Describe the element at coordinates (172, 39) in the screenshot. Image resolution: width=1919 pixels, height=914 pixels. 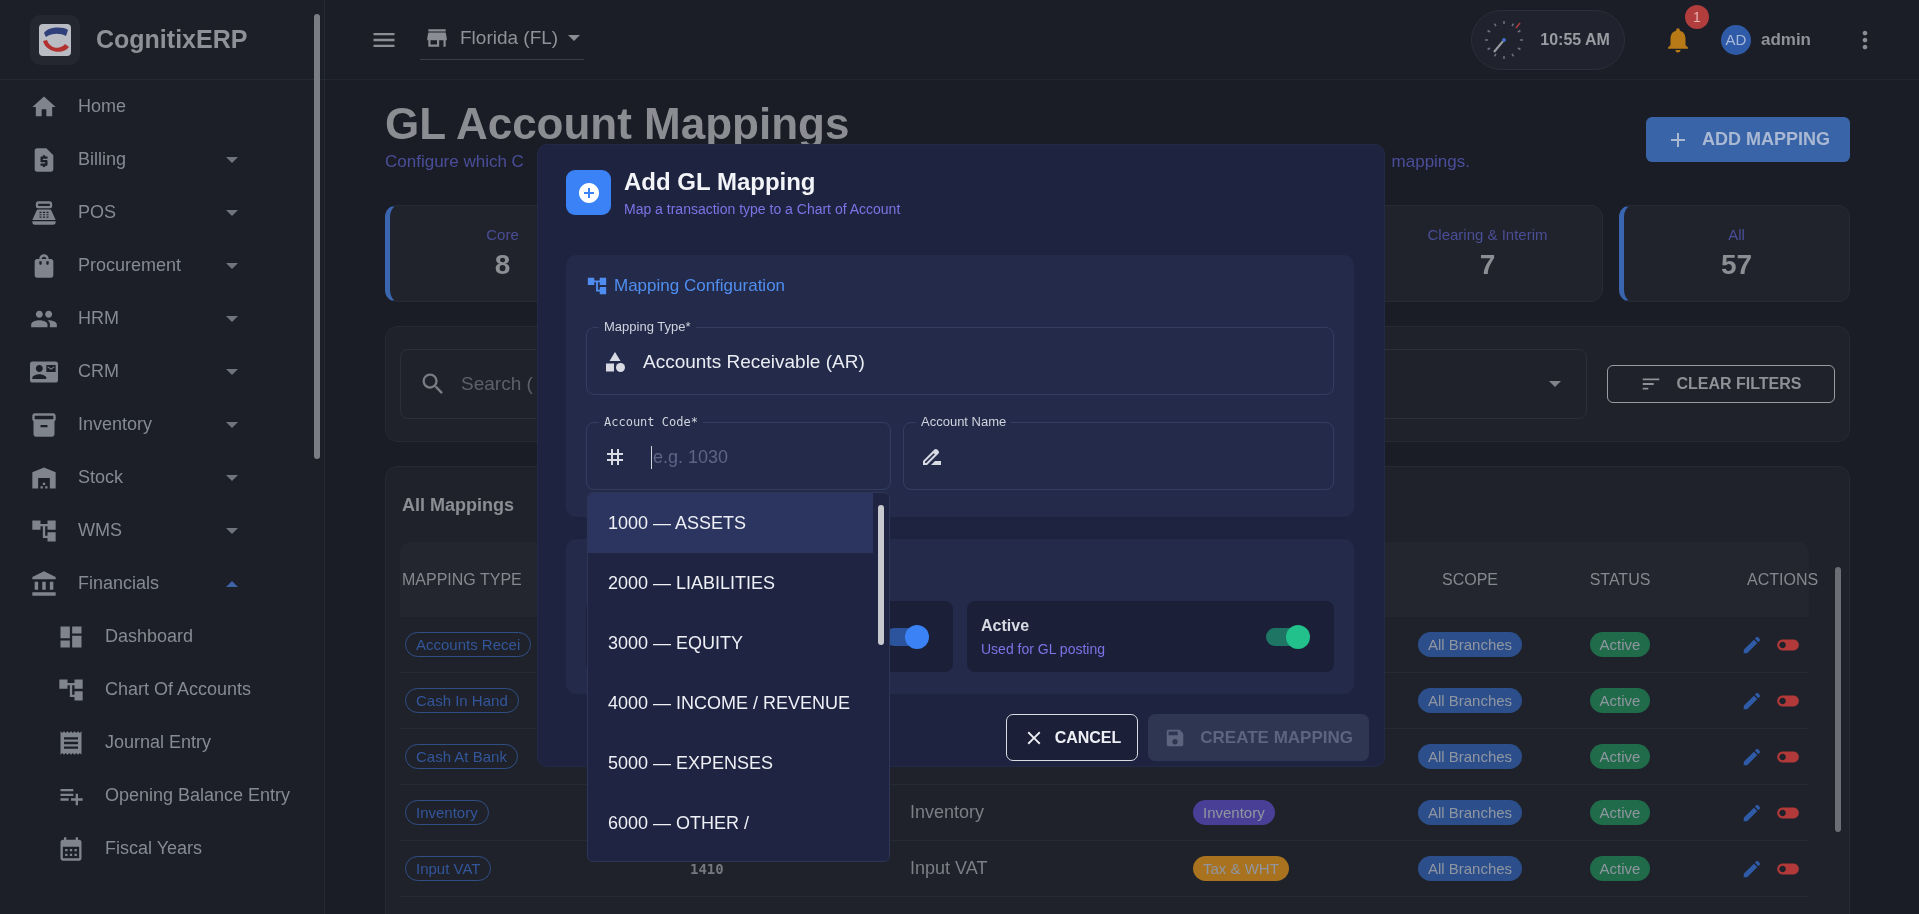
I see `brand-name: CognitixERP` at that location.